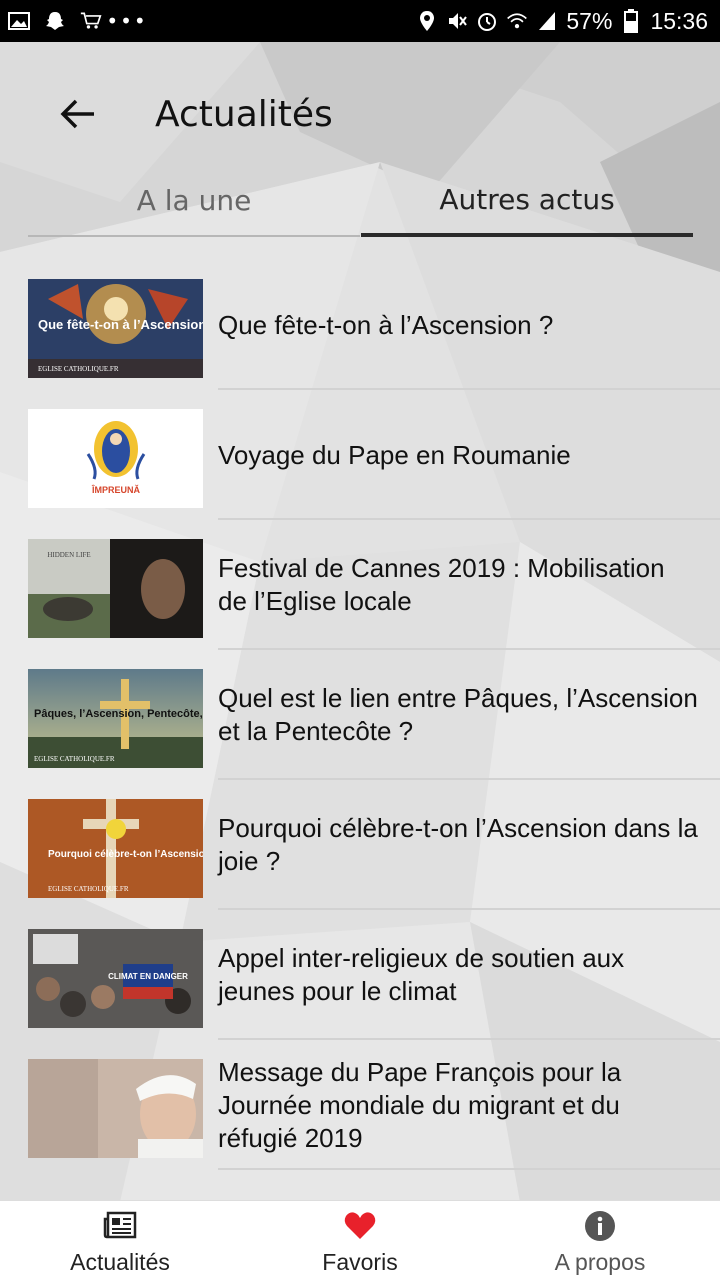 The width and height of the screenshot is (720, 1280). What do you see at coordinates (148, 976) in the screenshot?
I see `thumb-title-text: CLIMAT EN DANGER` at bounding box center [148, 976].